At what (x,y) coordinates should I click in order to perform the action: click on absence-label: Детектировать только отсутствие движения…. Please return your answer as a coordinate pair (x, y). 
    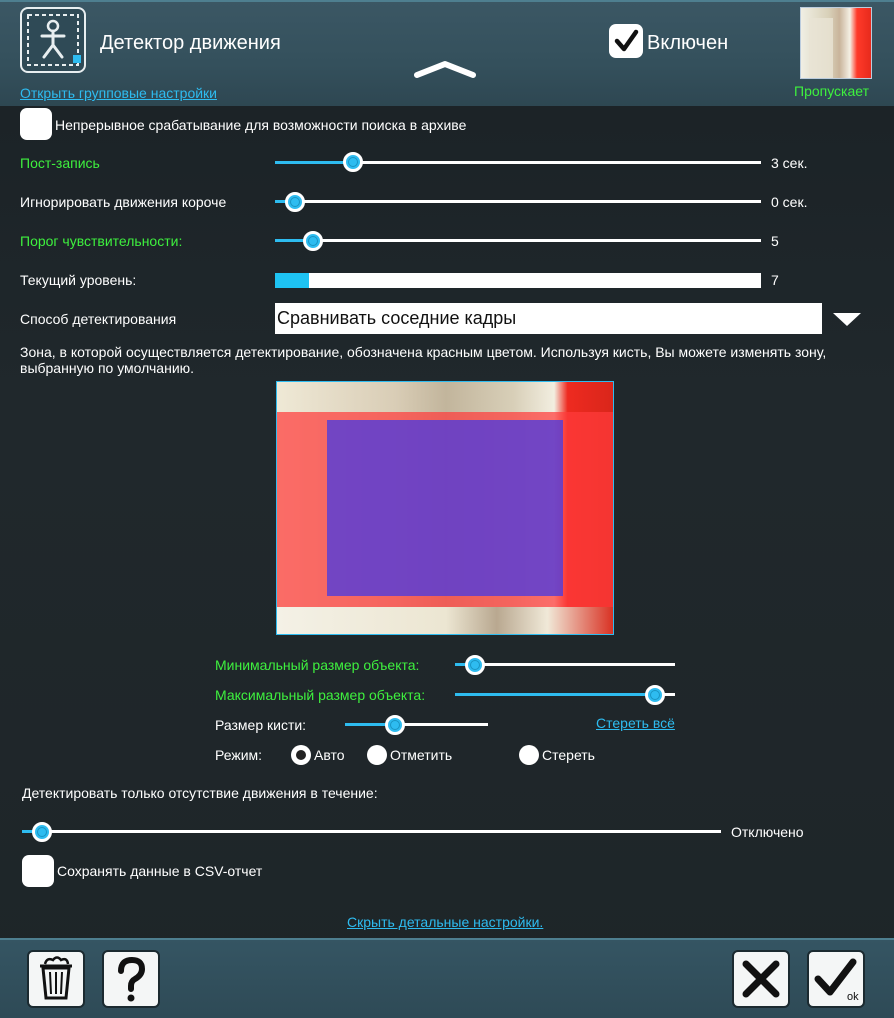
    Looking at the image, I should click on (200, 793).